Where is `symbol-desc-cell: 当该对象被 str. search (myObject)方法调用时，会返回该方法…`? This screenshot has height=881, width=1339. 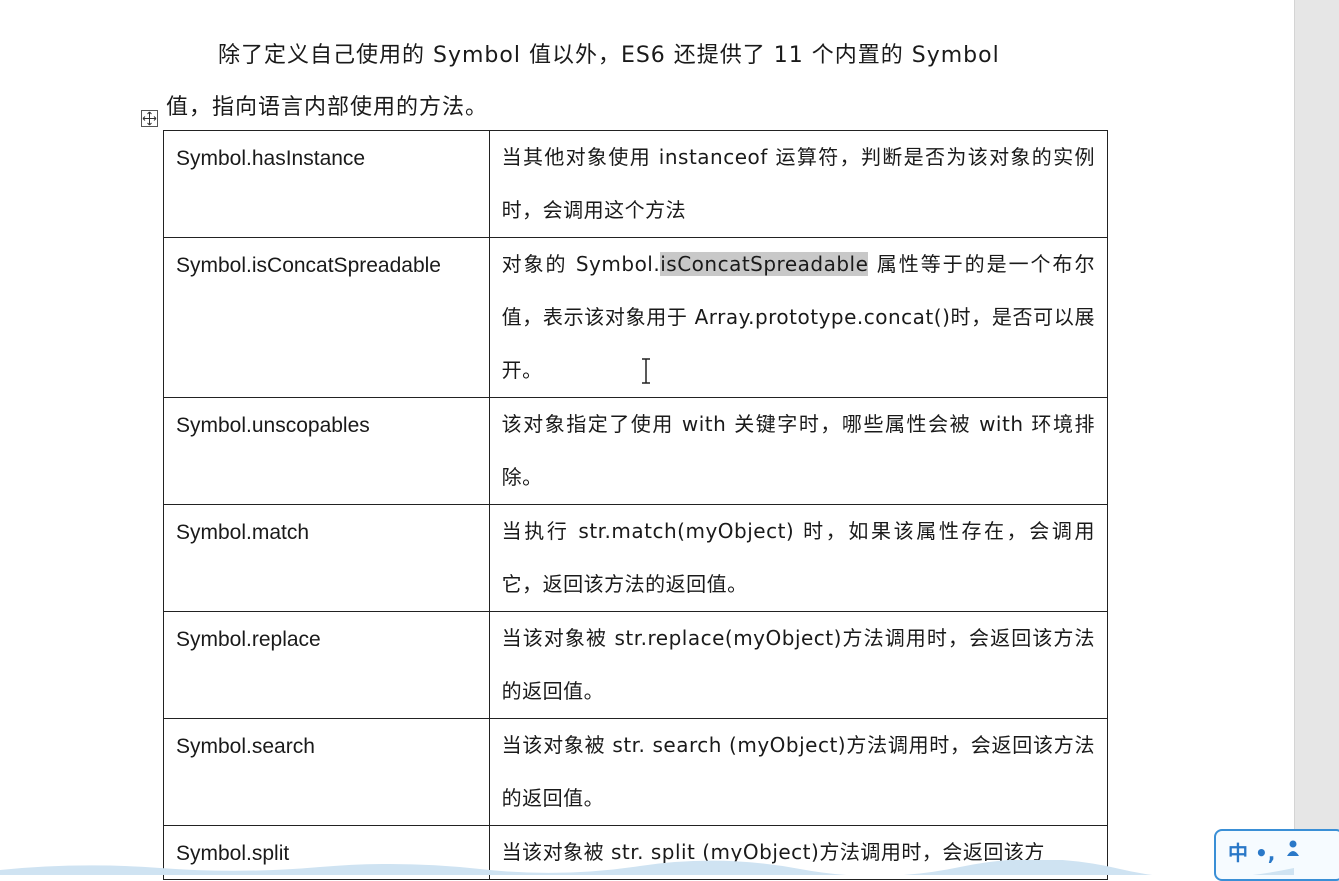
symbol-desc-cell: 当该对象被 str. search (myObject)方法调用时，会返回该方法… is located at coordinates (798, 772).